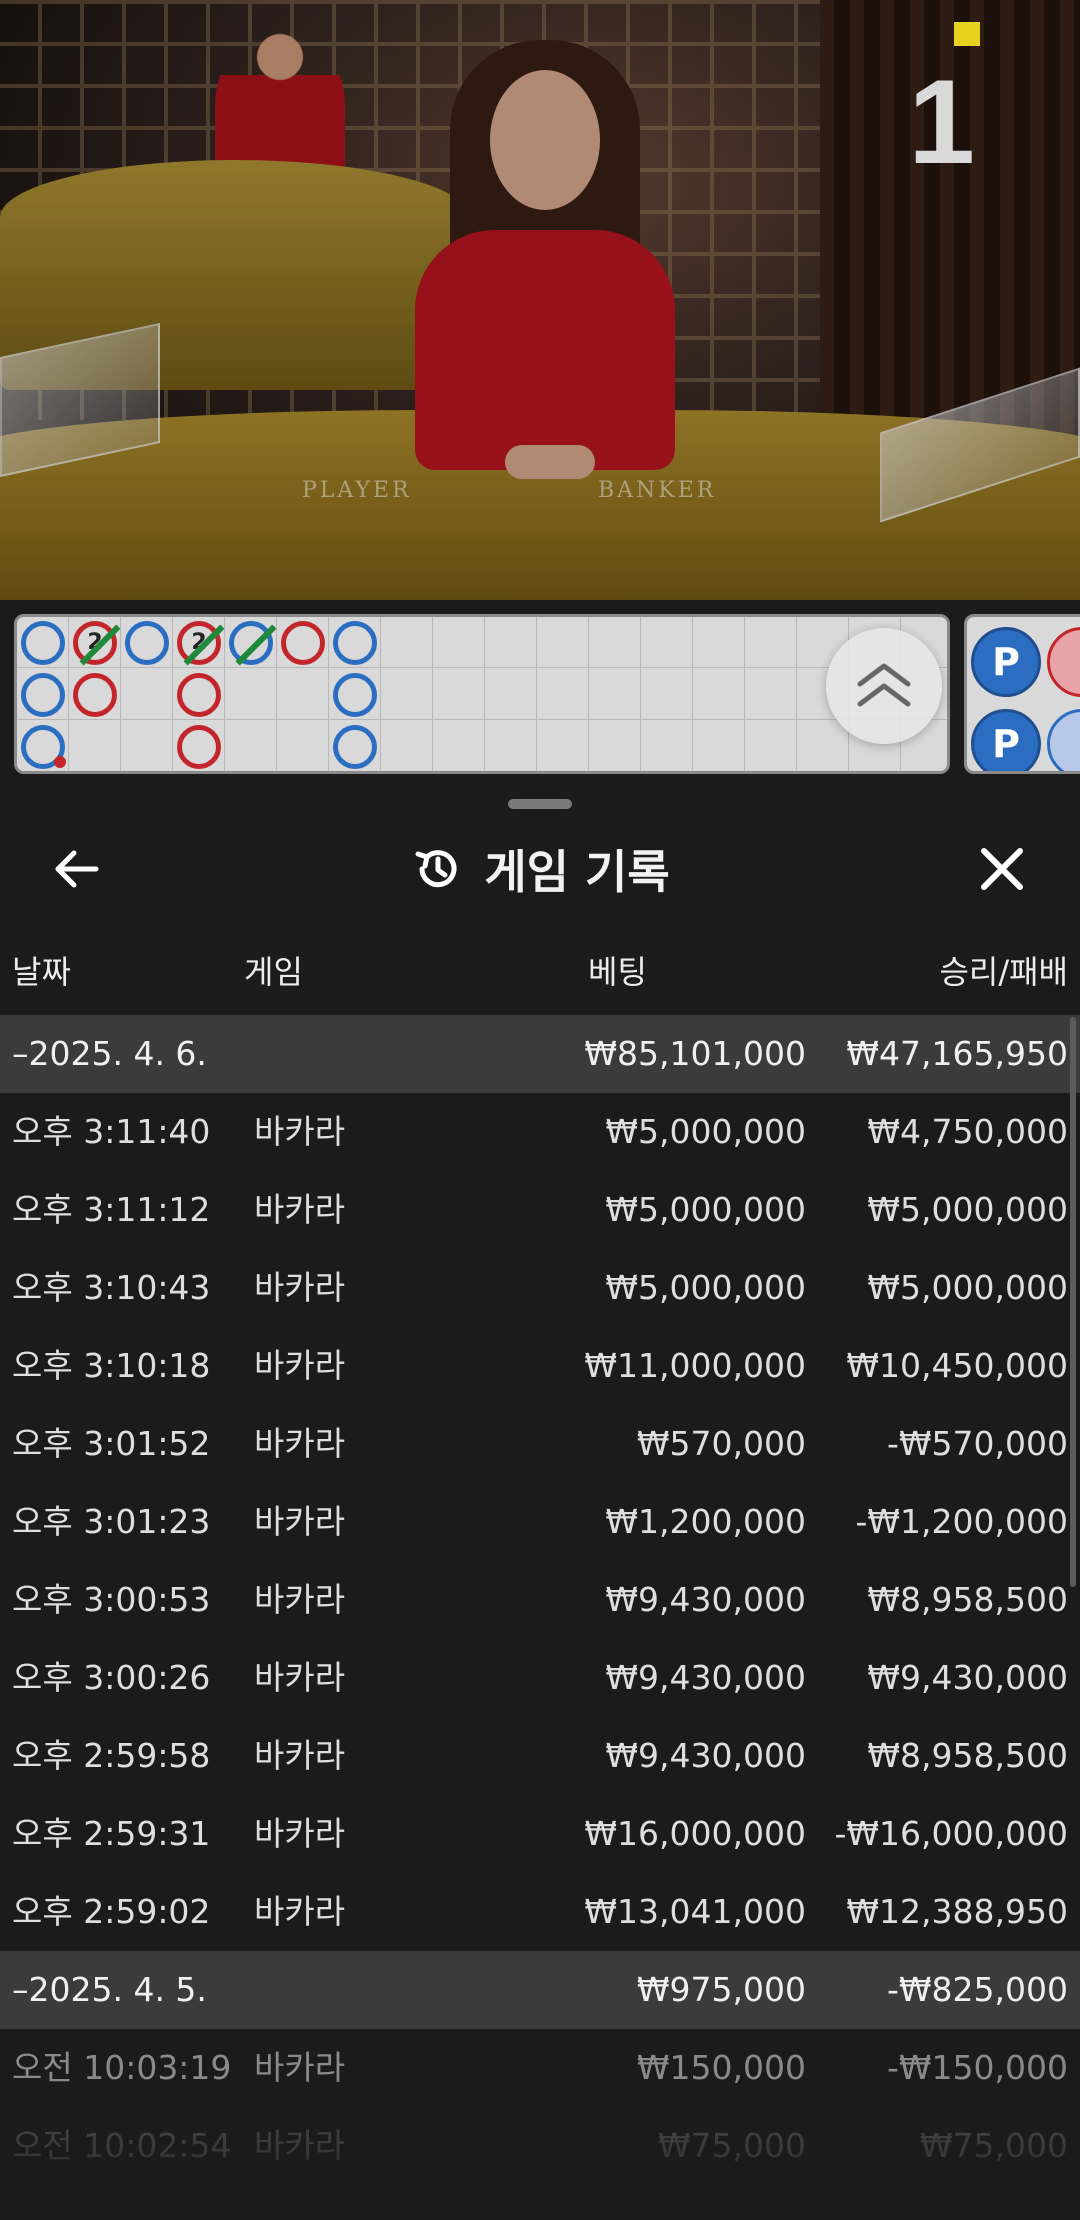  What do you see at coordinates (540, 1054) in the screenshot?
I see `date-group-row: –2025. 4. 6. ₩85,101,000 ₩47,165,950` at bounding box center [540, 1054].